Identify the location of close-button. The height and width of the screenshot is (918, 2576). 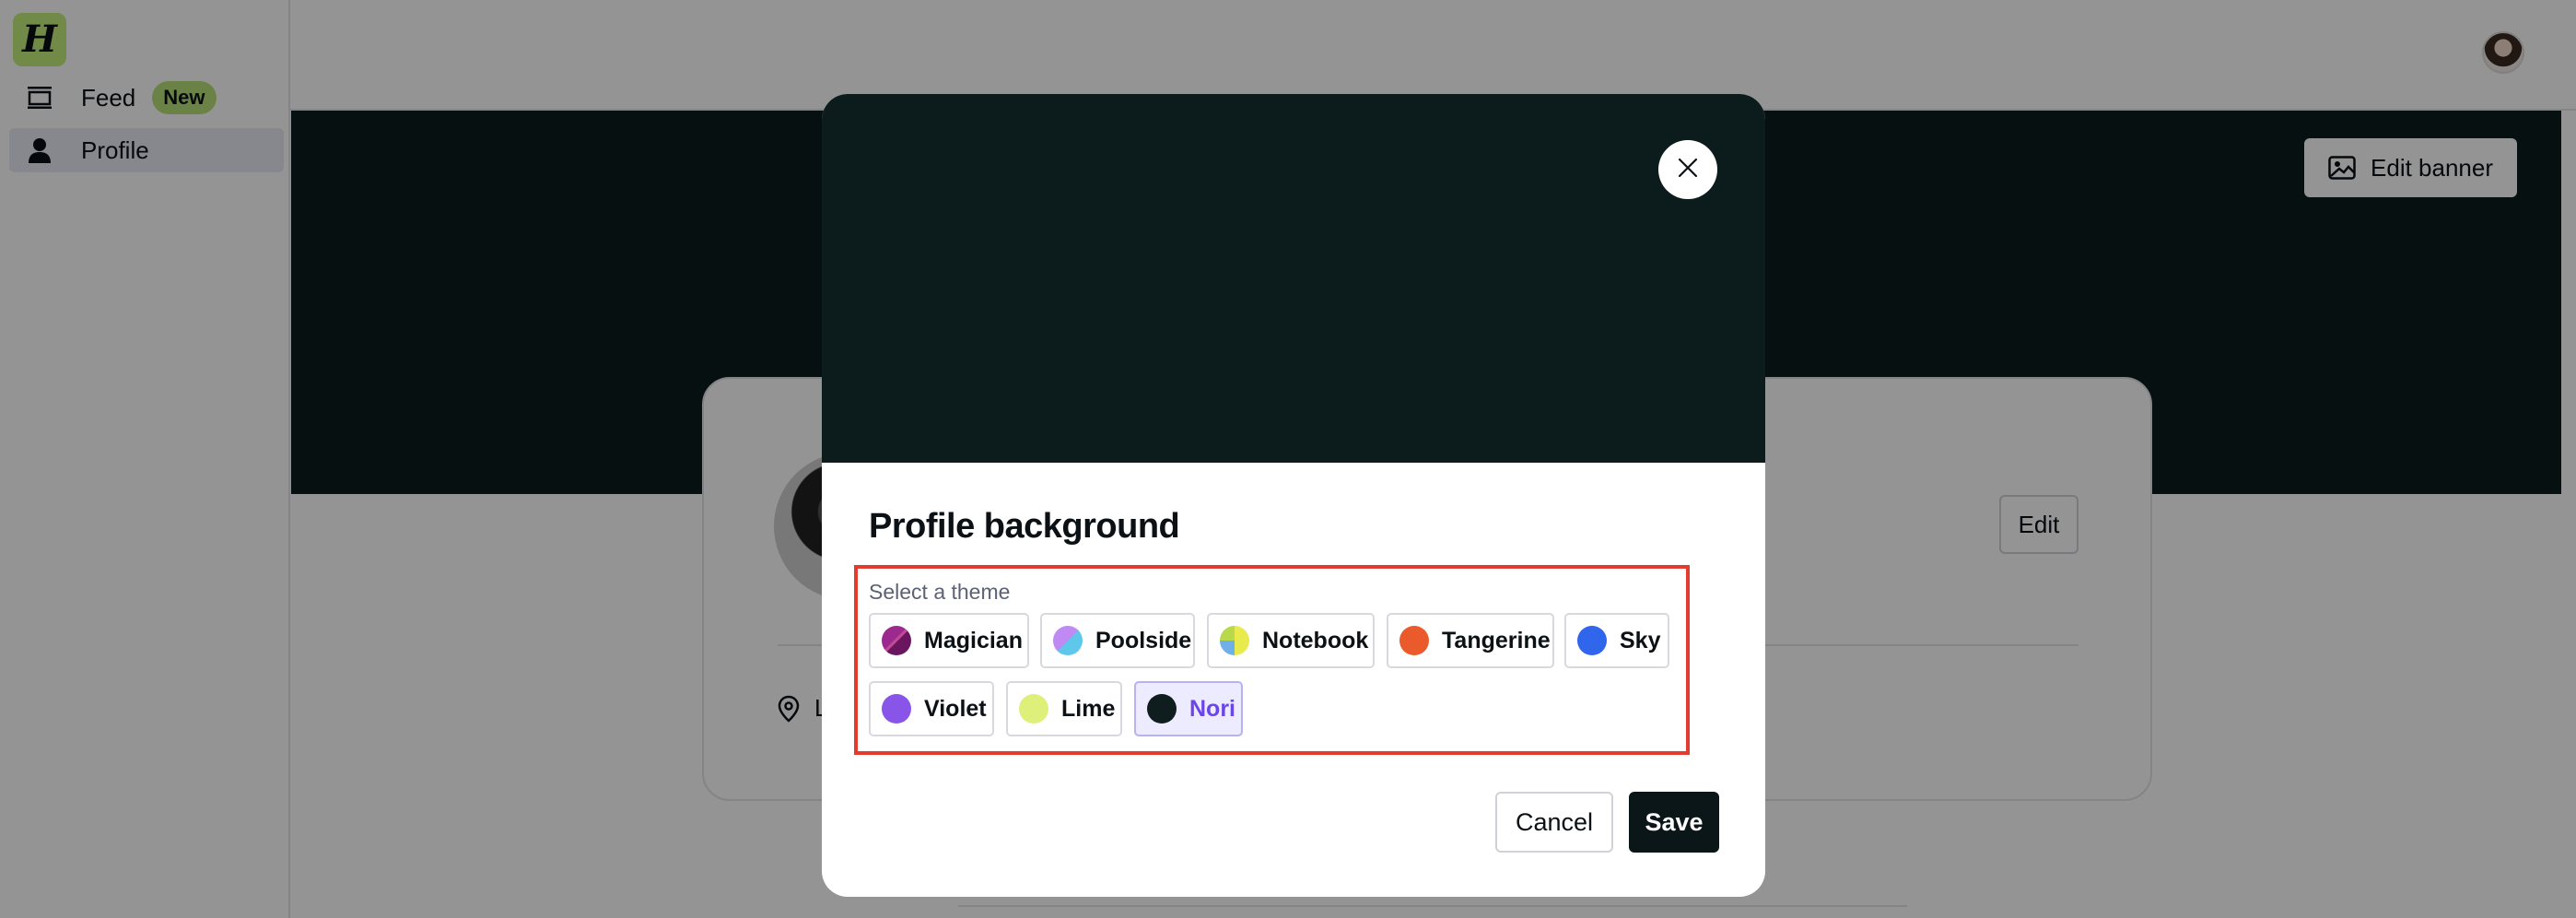
(1687, 169).